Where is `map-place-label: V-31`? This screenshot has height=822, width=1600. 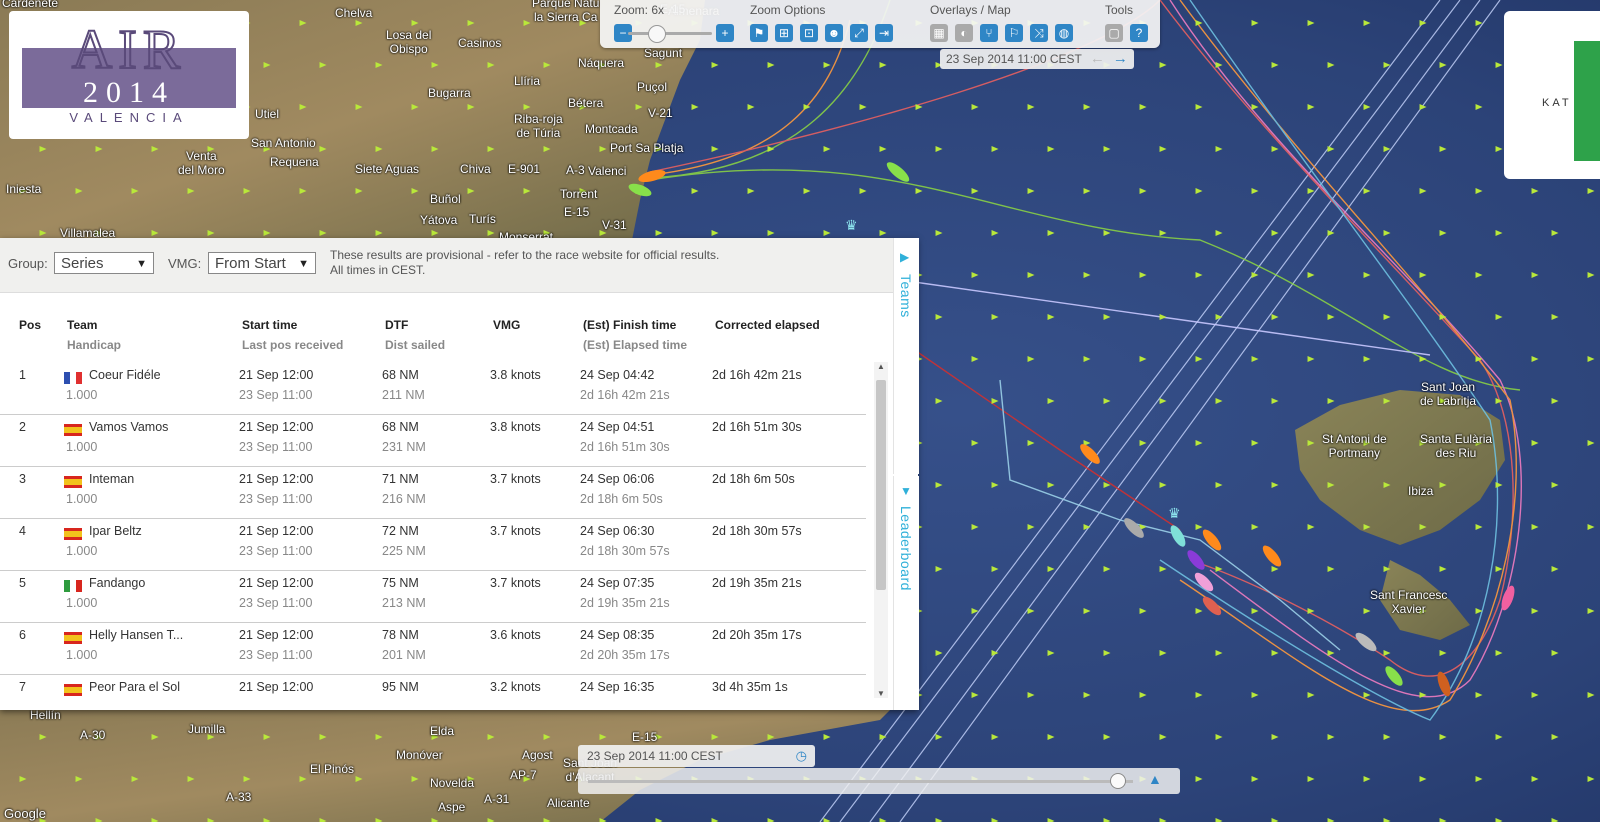
map-place-label: V-31 is located at coordinates (614, 225).